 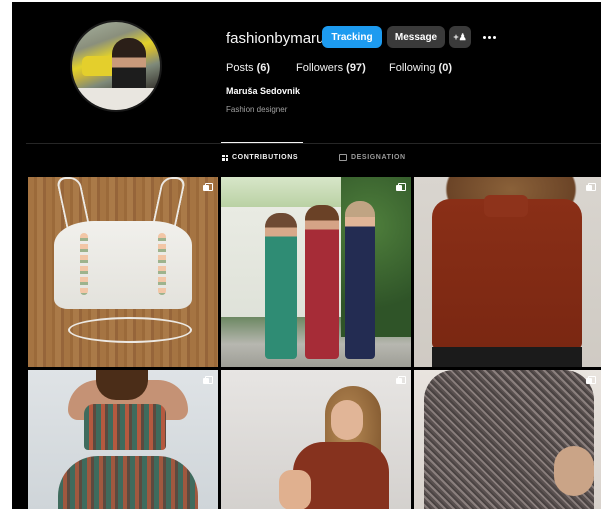 I want to click on post-tile-prom-gowns, so click(x=316, y=272).